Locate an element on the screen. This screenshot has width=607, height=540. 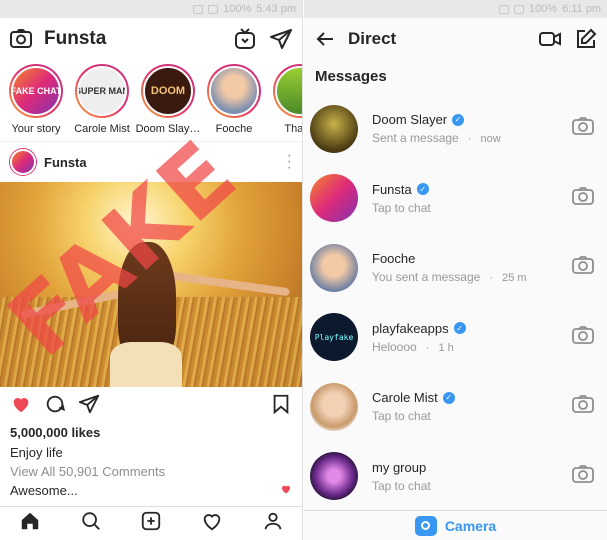
post-author-avatar is located at coordinates (23, 162).